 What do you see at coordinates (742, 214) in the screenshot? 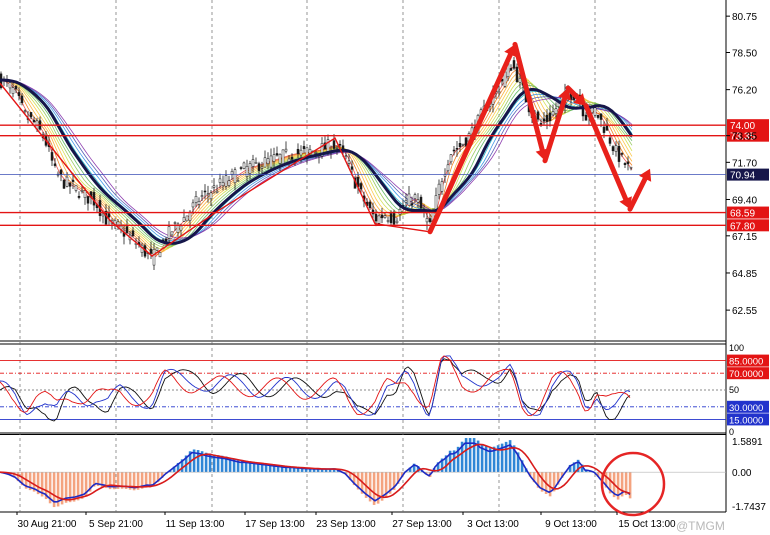
I see `level-label: 68.59` at bounding box center [742, 214].